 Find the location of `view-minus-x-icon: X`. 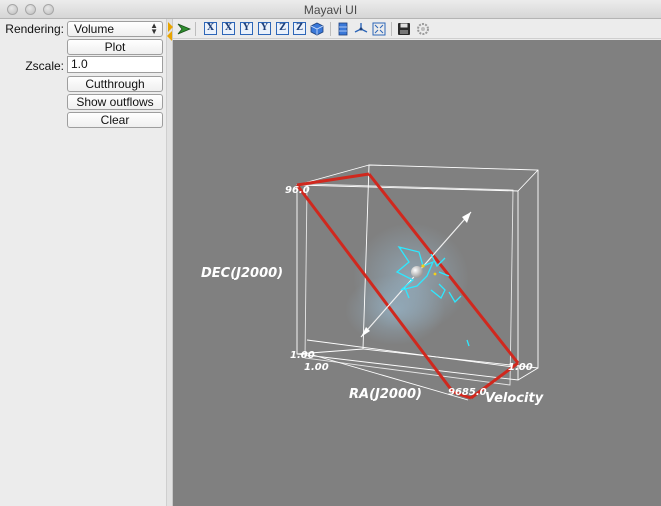

view-minus-x-icon: X is located at coordinates (210, 28).